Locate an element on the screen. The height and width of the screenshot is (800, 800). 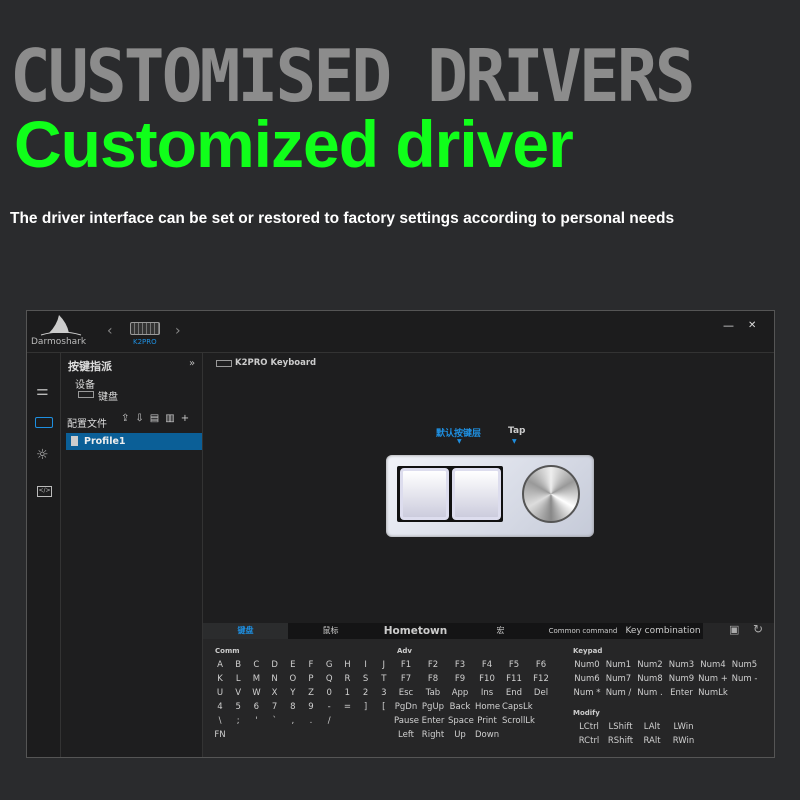
minimize-button: — is located at coordinates (728, 325).